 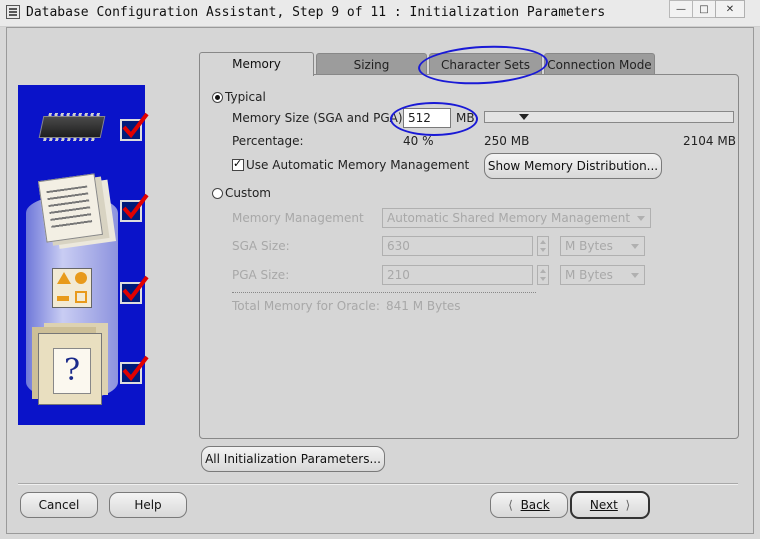 I want to click on memory-management-select: Automatic Shared Memory Management, so click(x=516, y=218).